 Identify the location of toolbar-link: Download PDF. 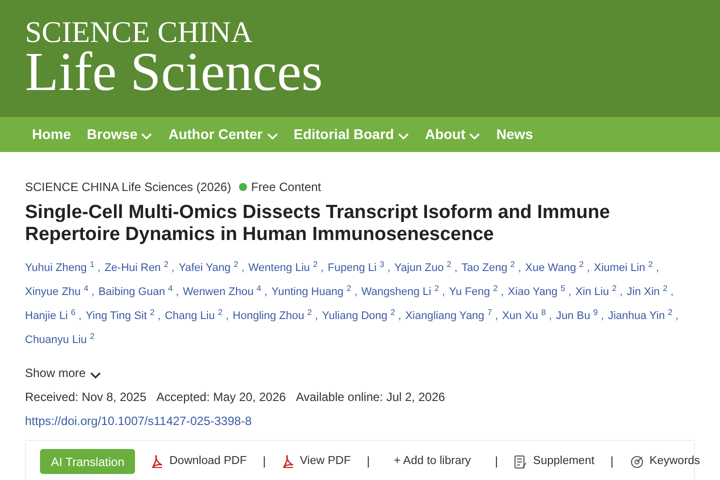
(199, 461).